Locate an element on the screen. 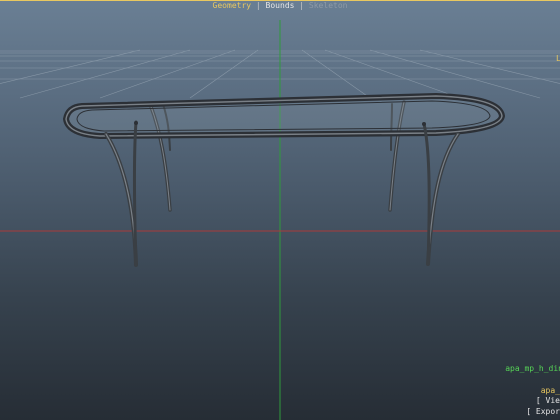 The height and width of the screenshot is (420, 560). bracket-left is located at coordinates (136, 123).